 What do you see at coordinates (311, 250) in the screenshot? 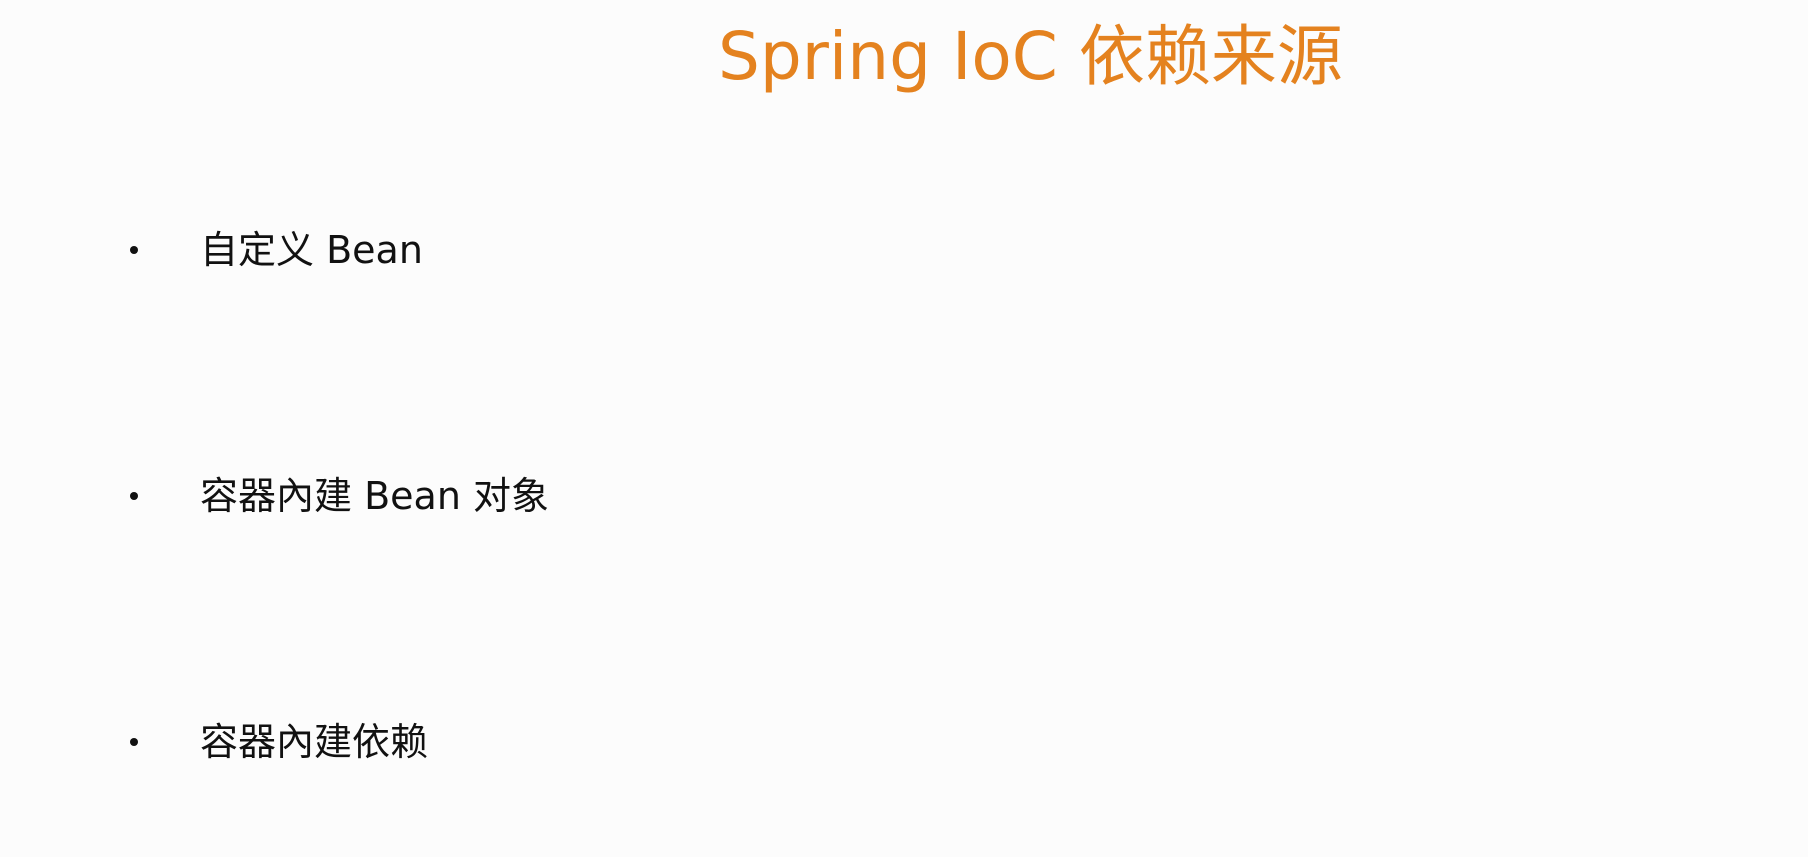
I see `bullet-text: 自定义 Bean` at bounding box center [311, 250].